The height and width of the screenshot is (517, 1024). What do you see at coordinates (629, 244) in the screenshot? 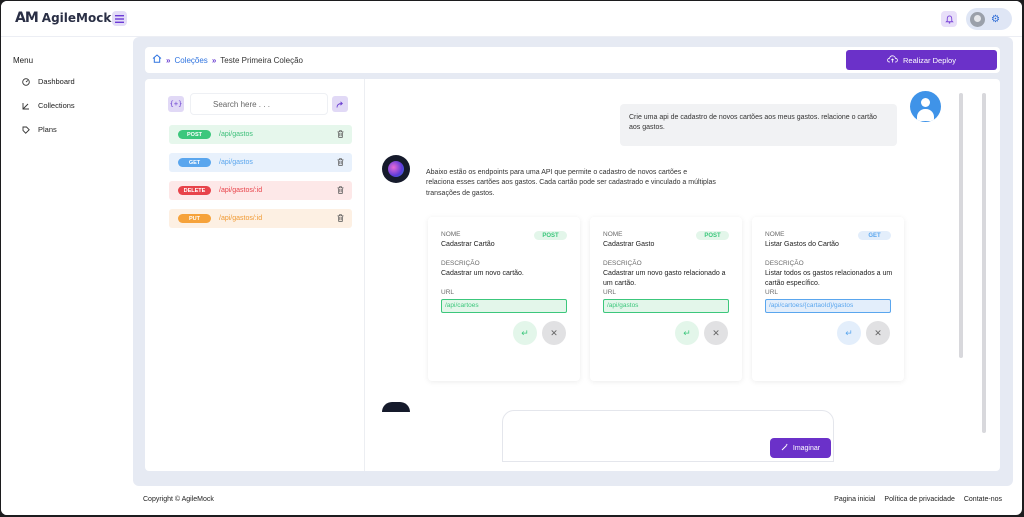
I see `card-name: Cadastrar Gasto` at bounding box center [629, 244].